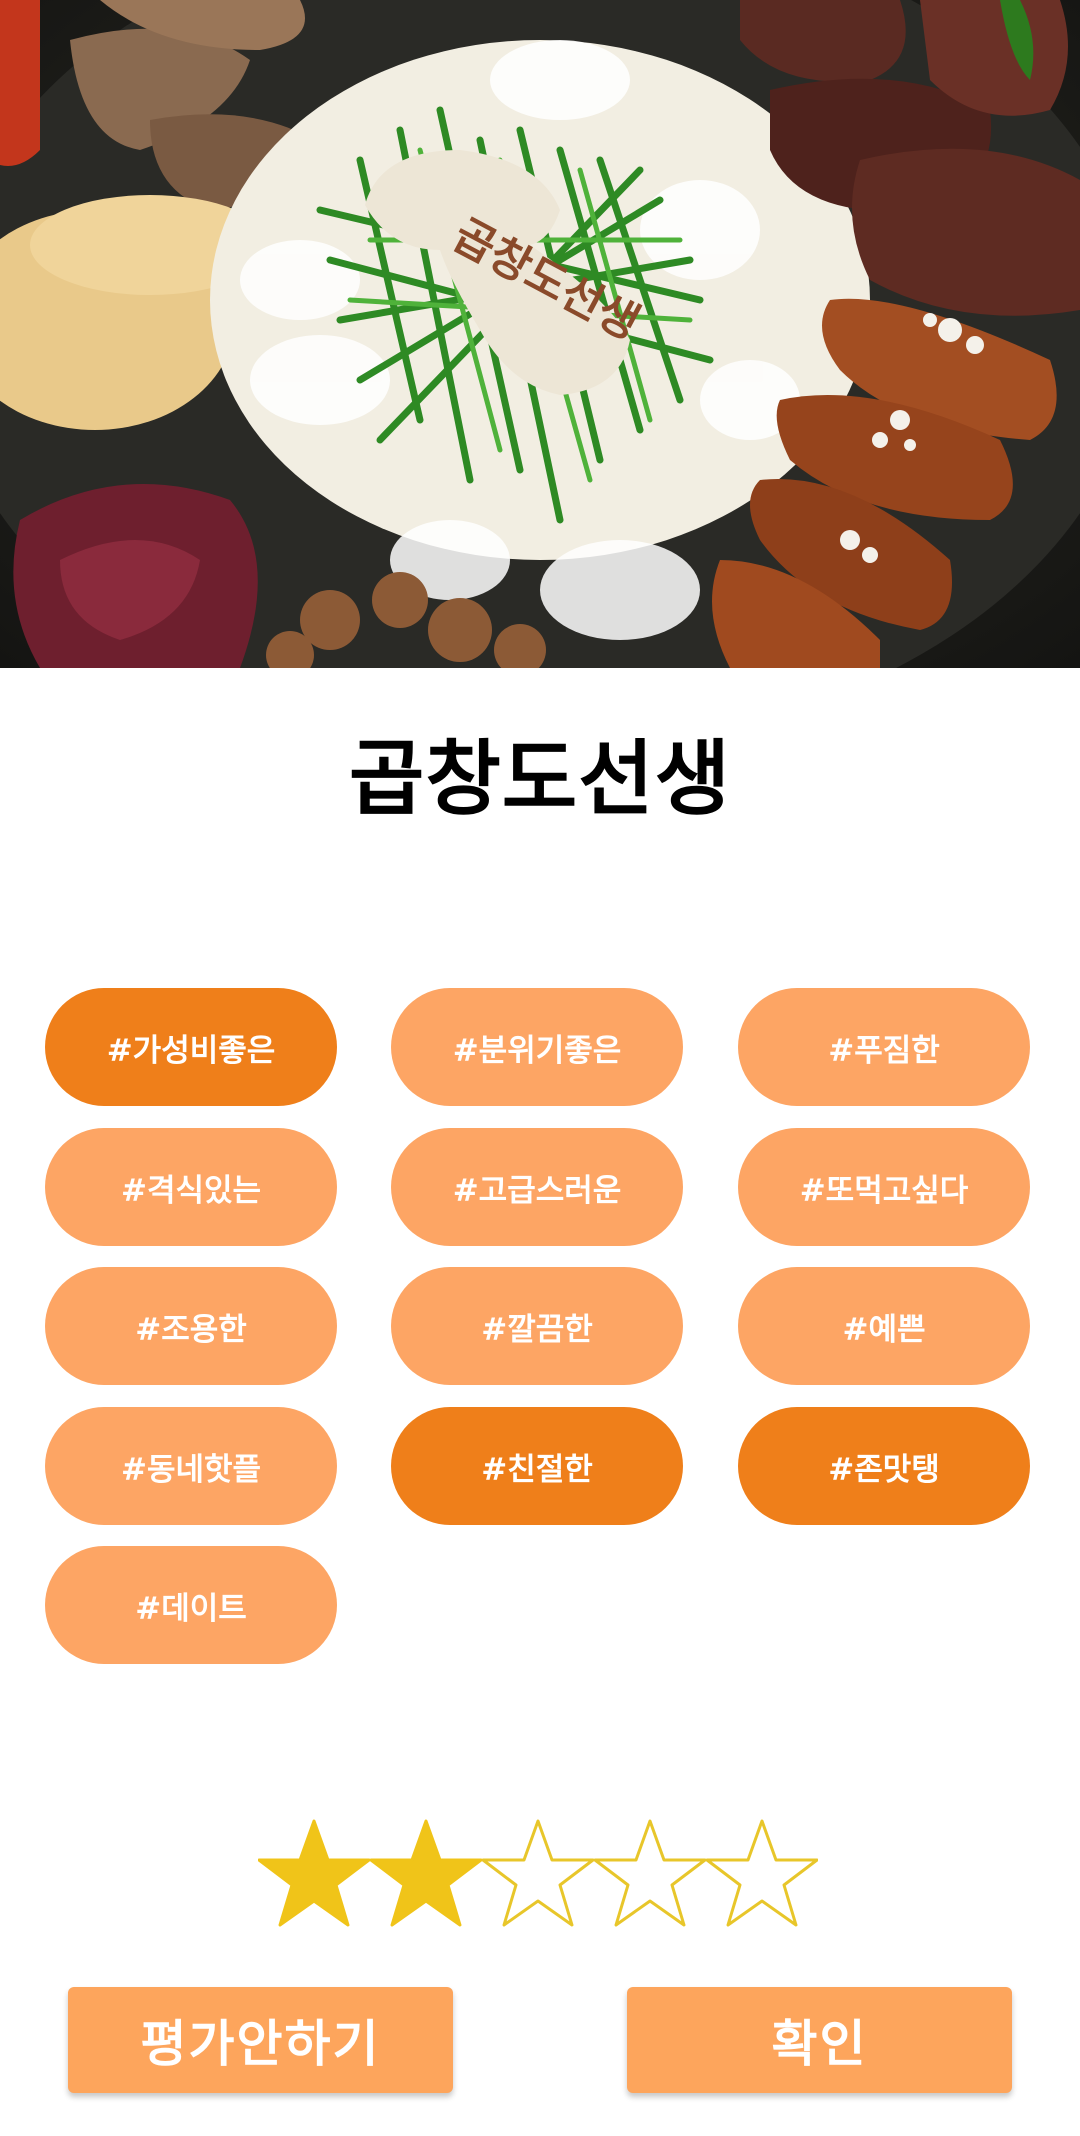  What do you see at coordinates (537, 1326) in the screenshot?
I see `hashtag-chip: #깔끔한` at bounding box center [537, 1326].